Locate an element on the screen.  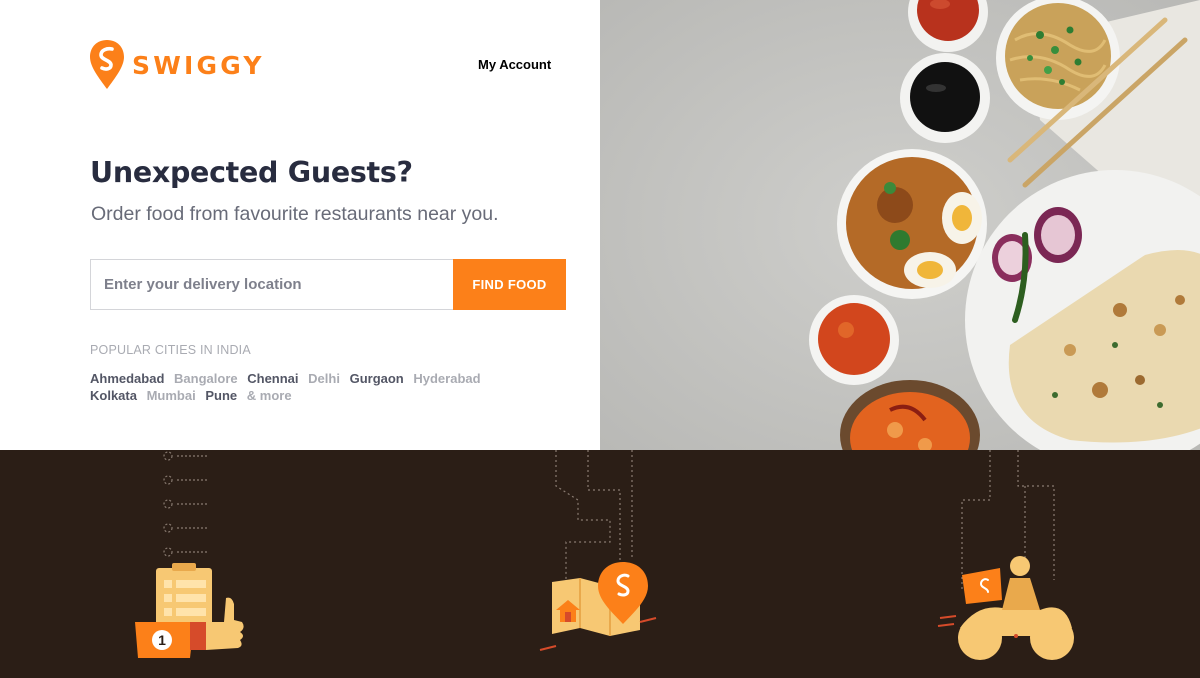
find-food-button: FIND FOOD is located at coordinates (509, 284).